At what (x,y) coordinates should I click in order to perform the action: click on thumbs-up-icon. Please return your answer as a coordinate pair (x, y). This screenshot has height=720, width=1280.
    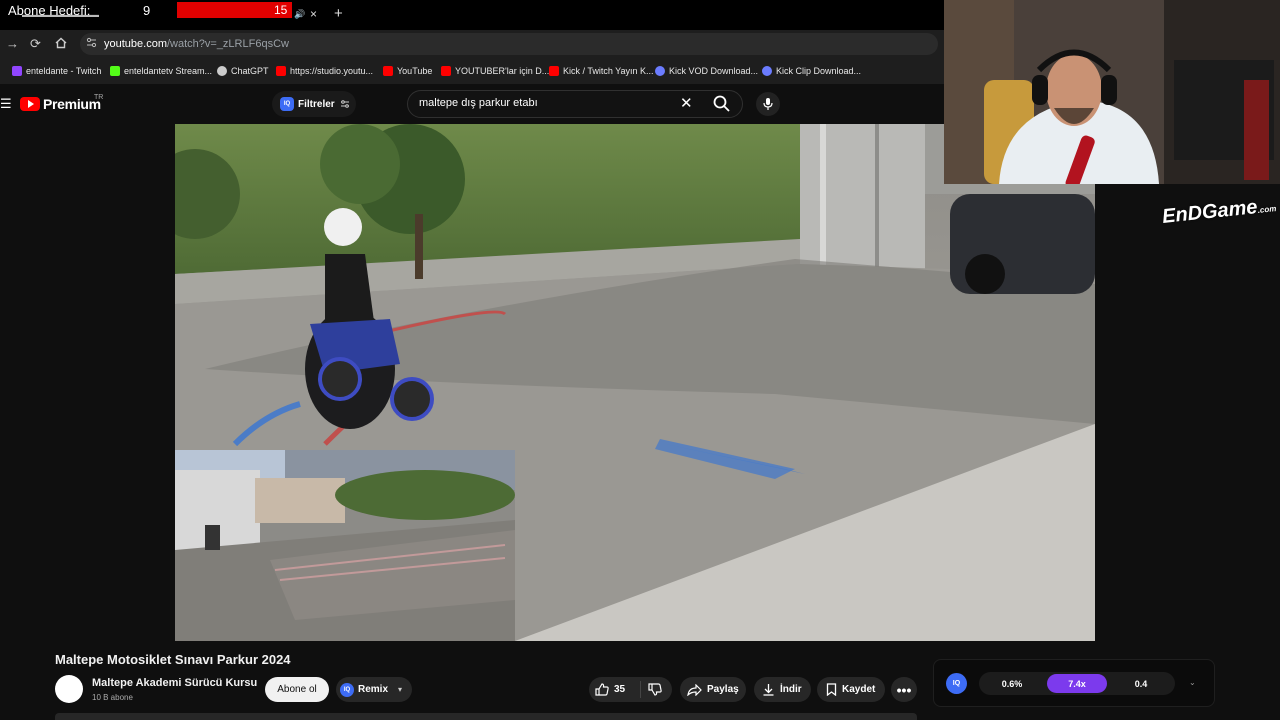
    Looking at the image, I should click on (602, 689).